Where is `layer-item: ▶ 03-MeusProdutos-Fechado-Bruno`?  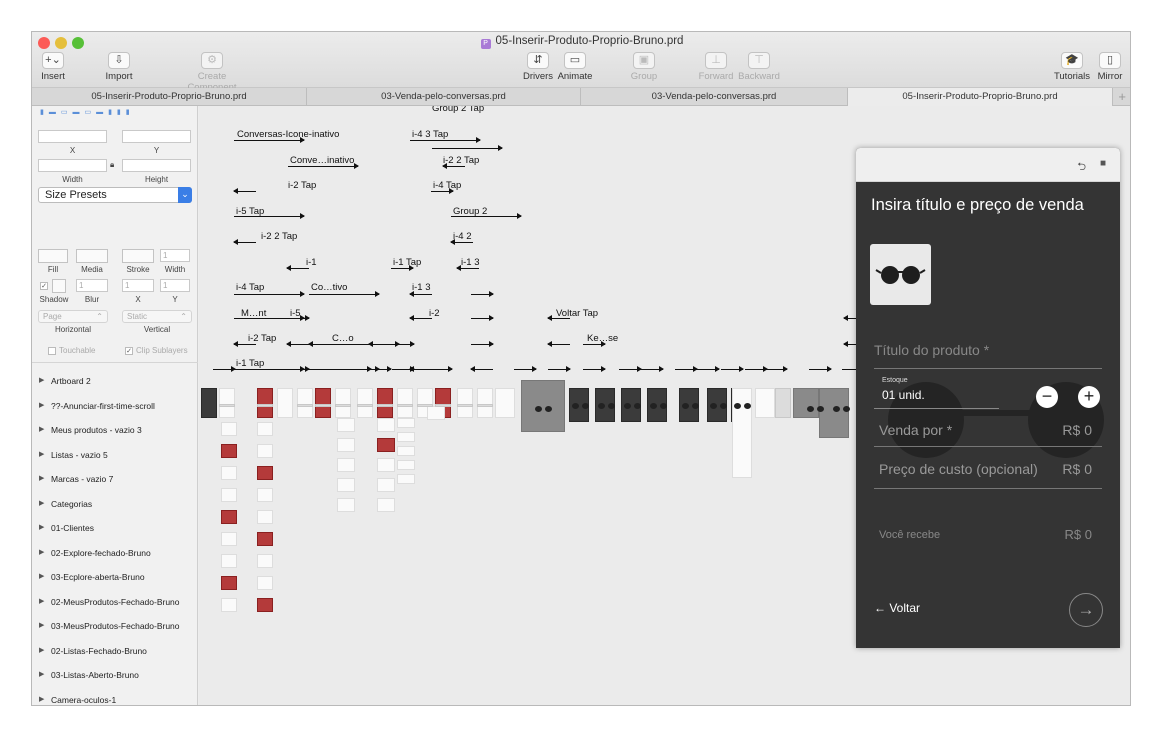 layer-item: ▶ 03-MeusProdutos-Fechado-Bruno is located at coordinates (115, 626).